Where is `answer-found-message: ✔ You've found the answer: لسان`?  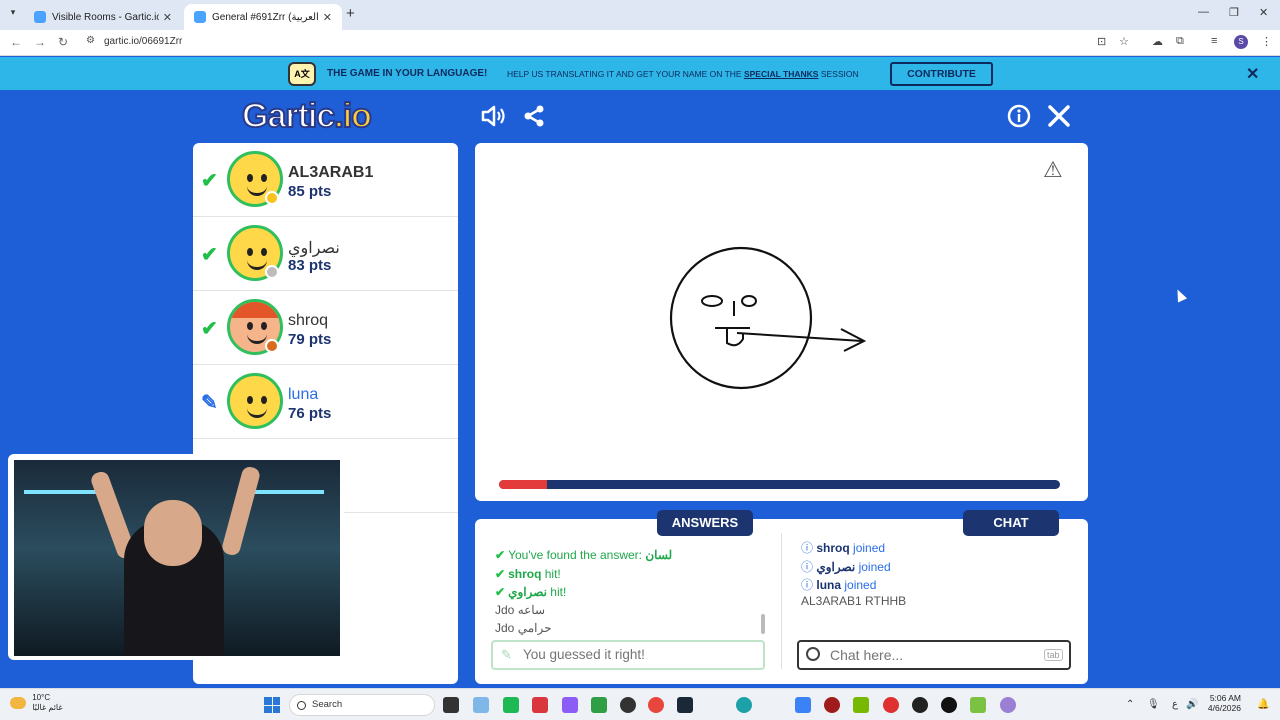 answer-found-message: ✔ You've found the answer: لسان is located at coordinates (584, 555).